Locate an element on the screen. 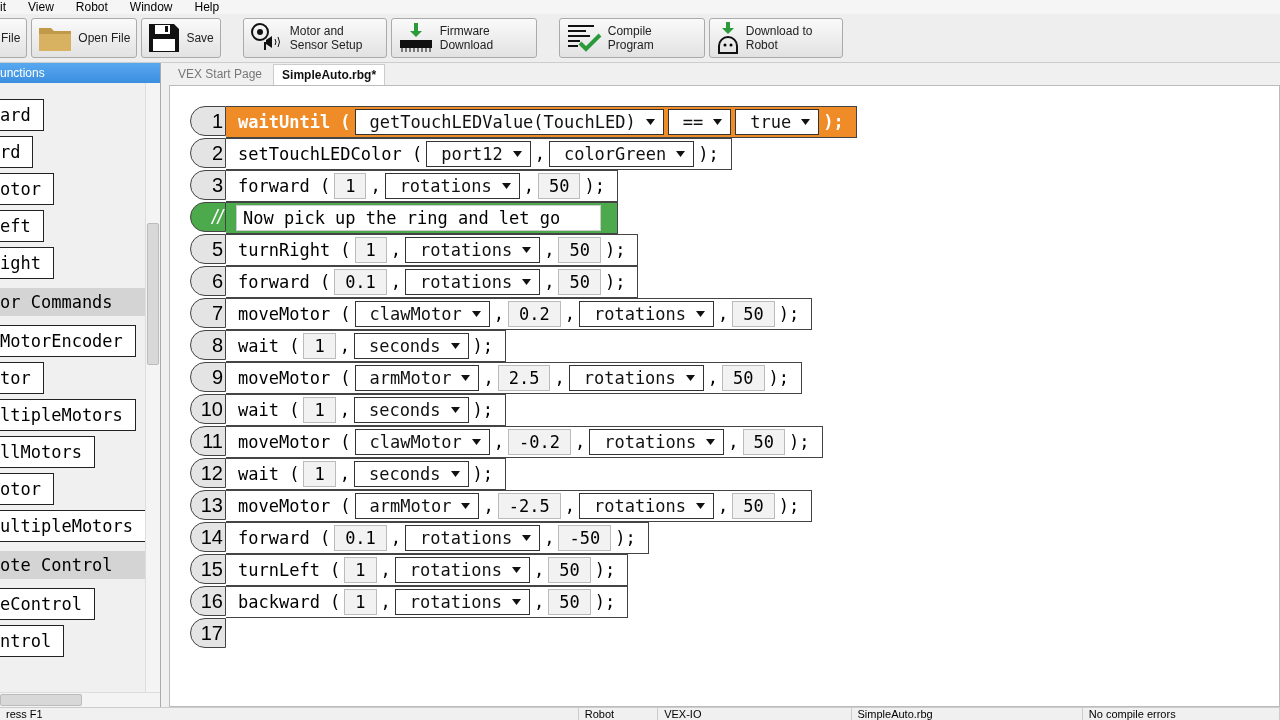 The height and width of the screenshot is (720, 1280). code-text: , is located at coordinates (498, 314).